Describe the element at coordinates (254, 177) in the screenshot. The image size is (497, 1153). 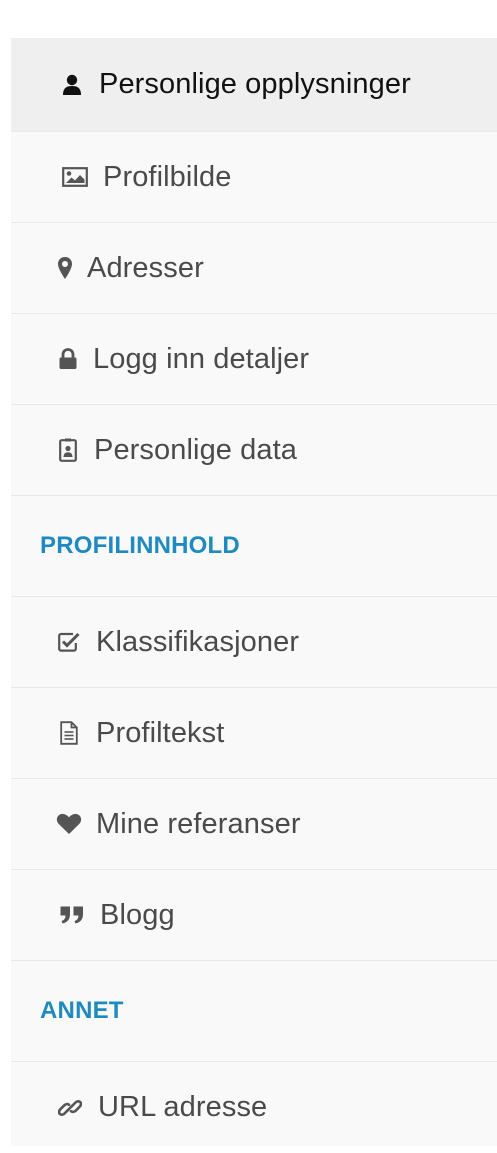
I see `menu-item-profilbilde: Profilbilde` at that location.